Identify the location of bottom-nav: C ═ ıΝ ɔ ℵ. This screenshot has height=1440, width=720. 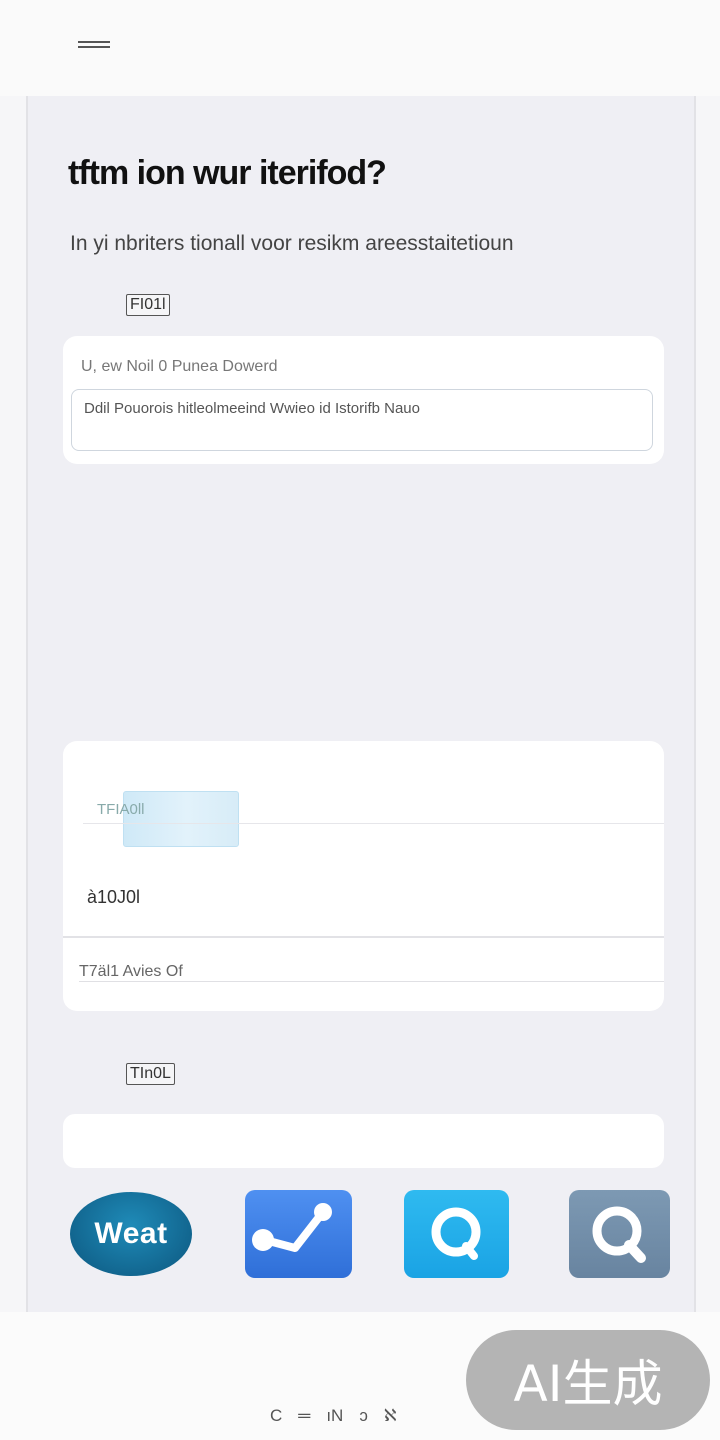
(350, 1416).